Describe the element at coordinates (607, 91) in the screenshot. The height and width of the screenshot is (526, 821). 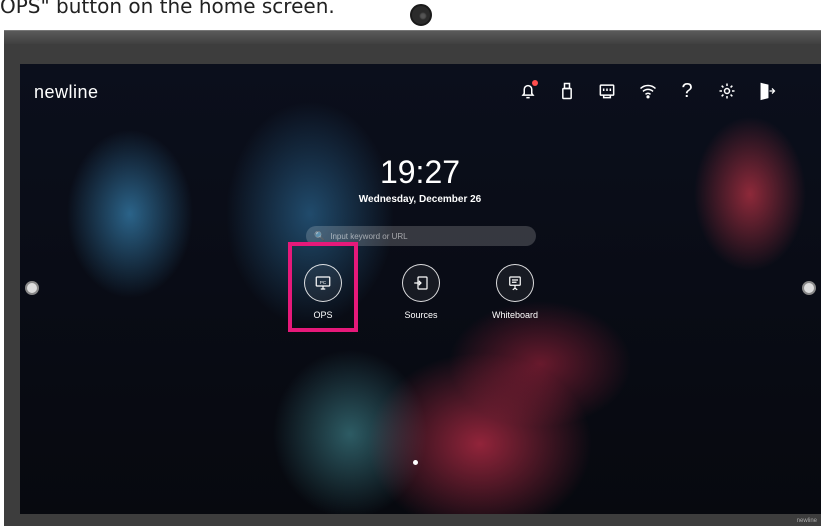
I see `ethernet-icon` at that location.